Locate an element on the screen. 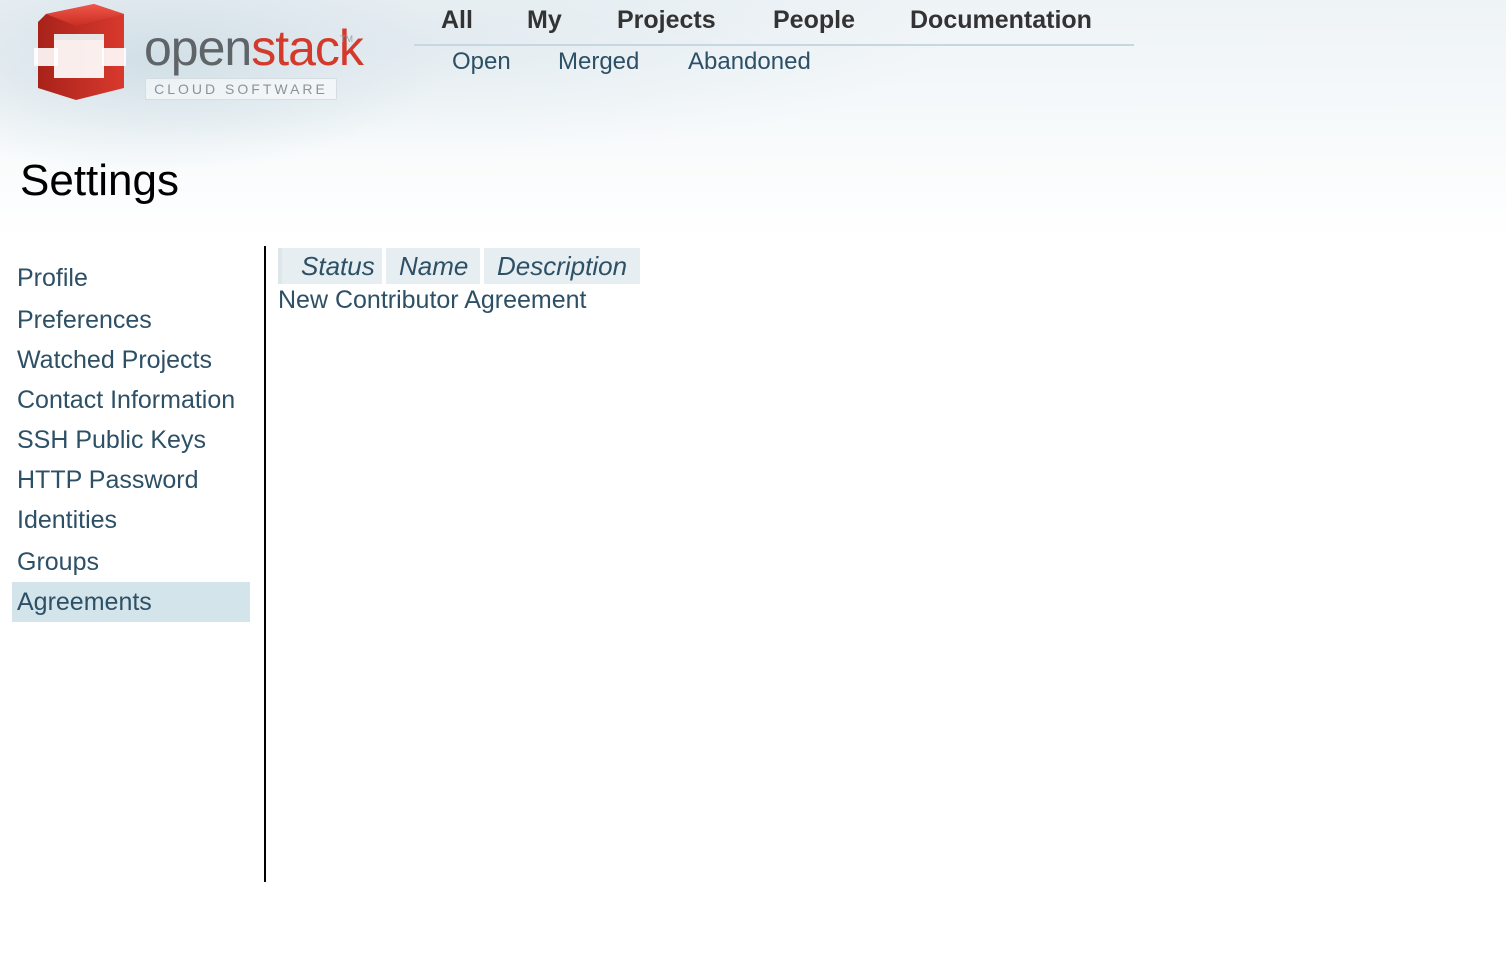 The width and height of the screenshot is (1506, 978). nav-documentation: Documentation is located at coordinates (1001, 20).